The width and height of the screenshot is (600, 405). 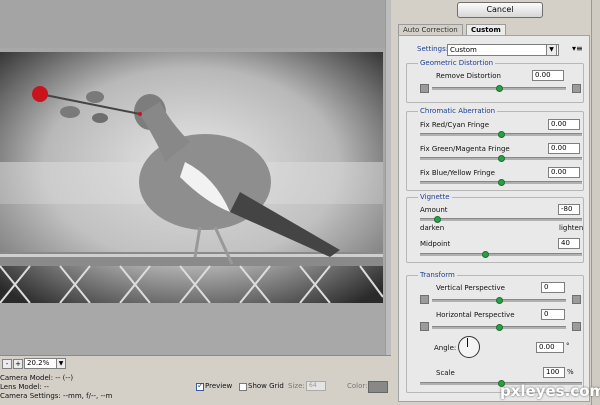 I want to click on fix-green-magenta-slider-track, so click(x=501, y=158).